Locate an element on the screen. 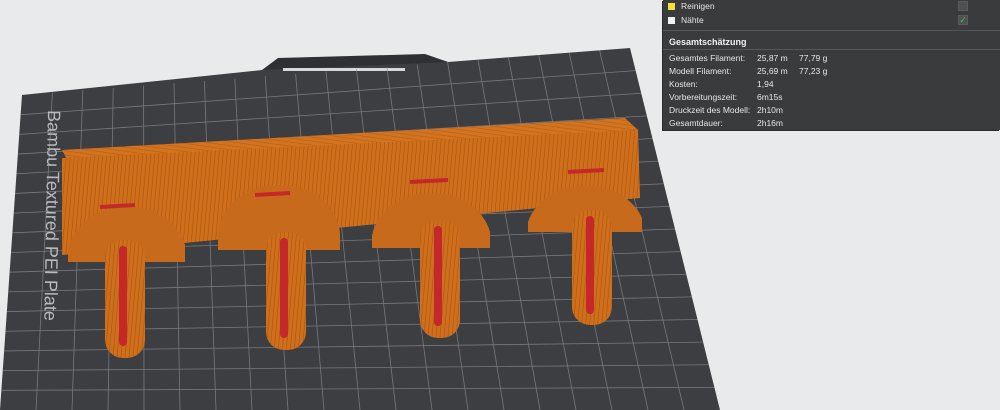  stat-value: 25,69 m is located at coordinates (772, 71).